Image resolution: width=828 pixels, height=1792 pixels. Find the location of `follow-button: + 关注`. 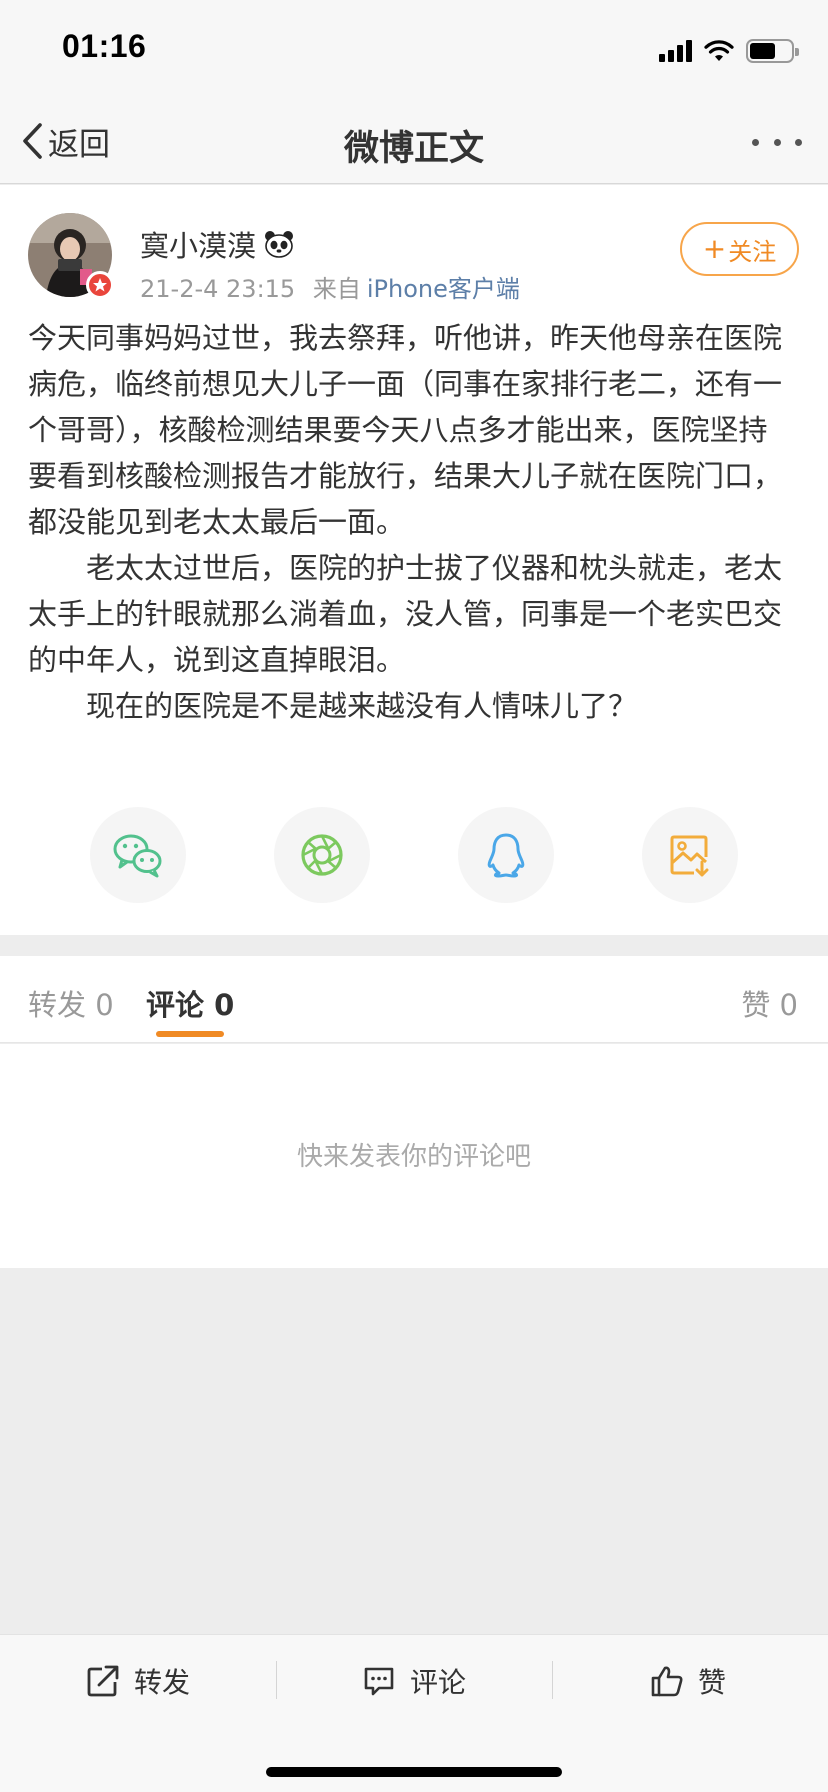

follow-button: + 关注 is located at coordinates (739, 249).